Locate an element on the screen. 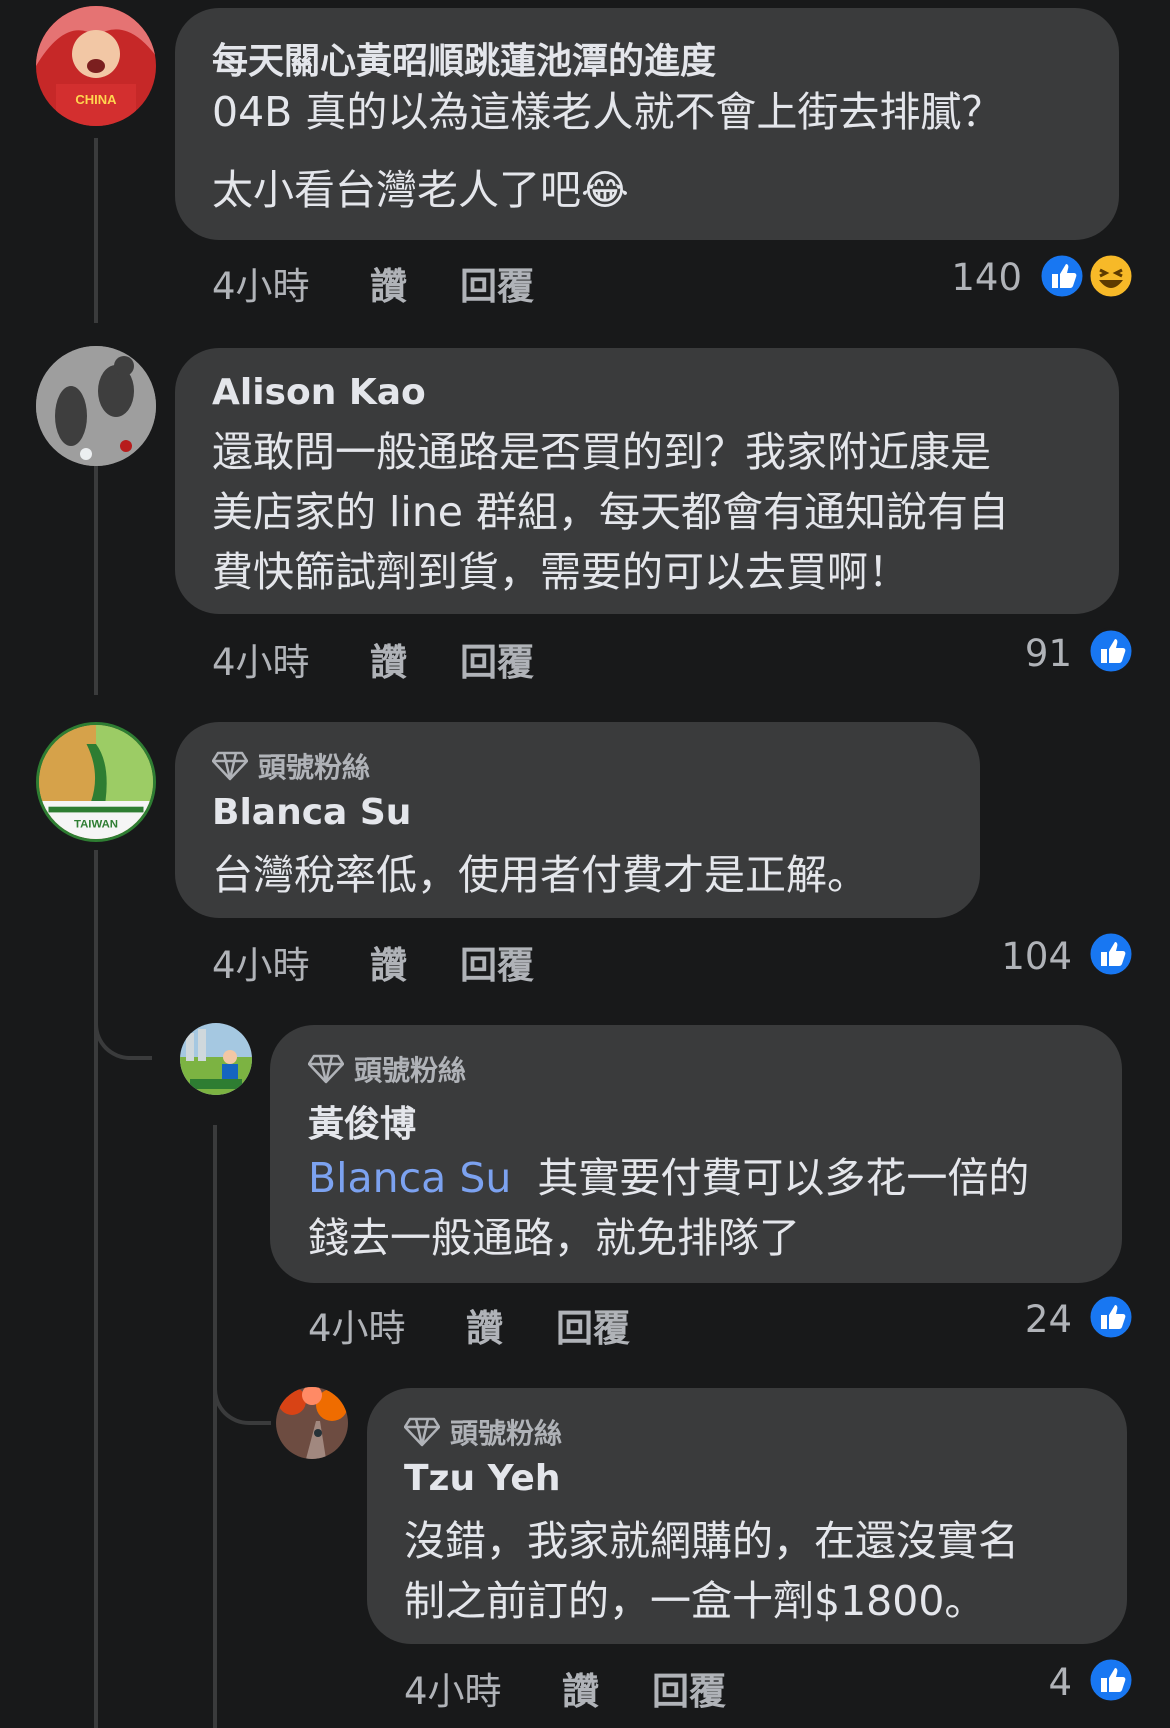 This screenshot has width=1170, height=1728. comment-text: 制之前訂的，一盒十劑$1800。 is located at coordinates (695, 1601).